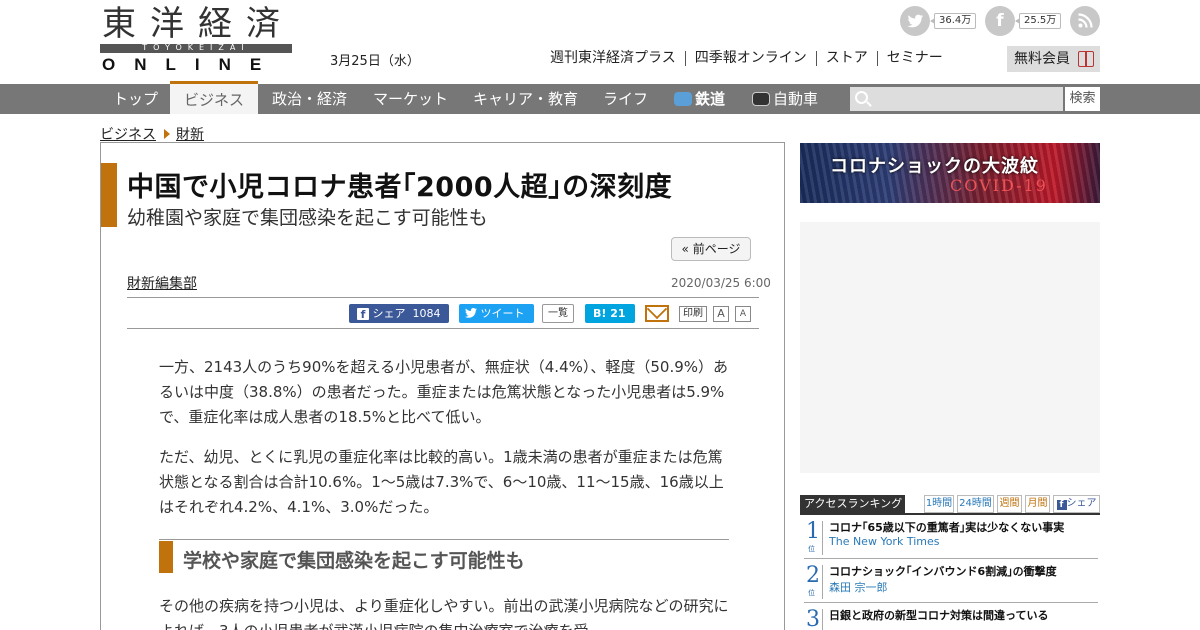 The width and height of the screenshot is (1200, 630). What do you see at coordinates (743, 314) in the screenshot?
I see `font-size-small-button: A` at bounding box center [743, 314].